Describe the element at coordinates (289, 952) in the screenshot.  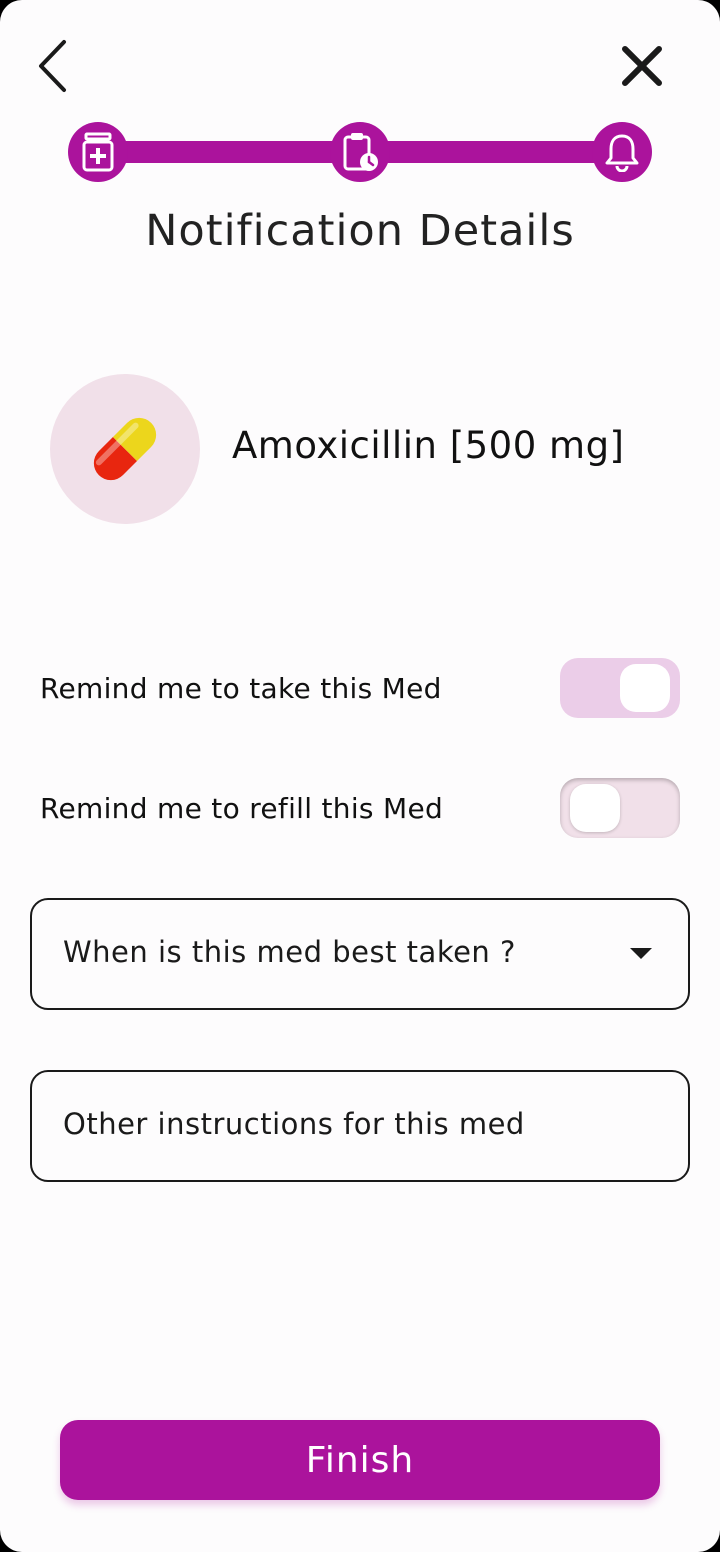
I see `best-taken-placeholder: When is this med best taken ?` at that location.